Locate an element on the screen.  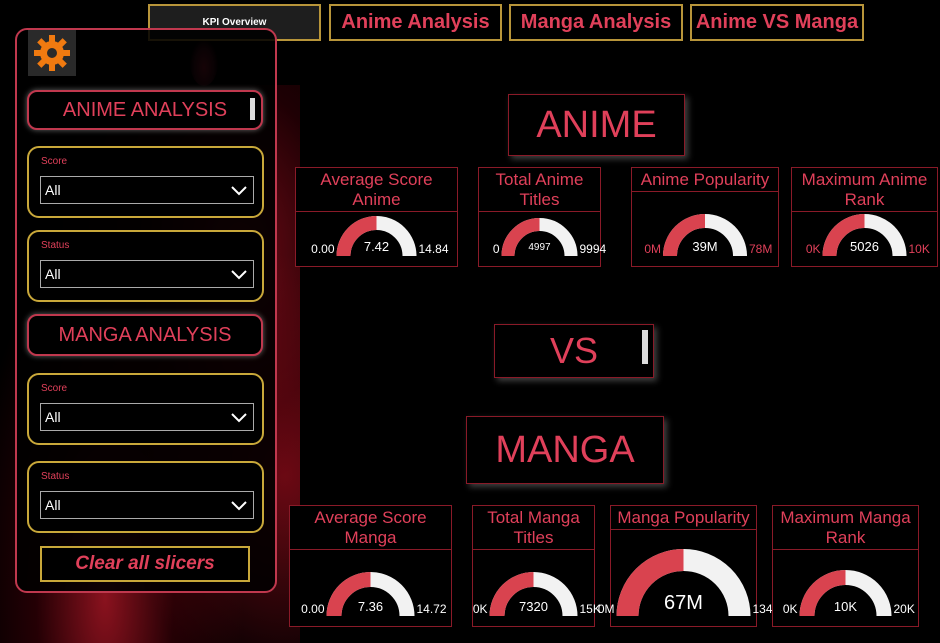
manga-section-label: MANGA ANALYSIS is located at coordinates (145, 334).